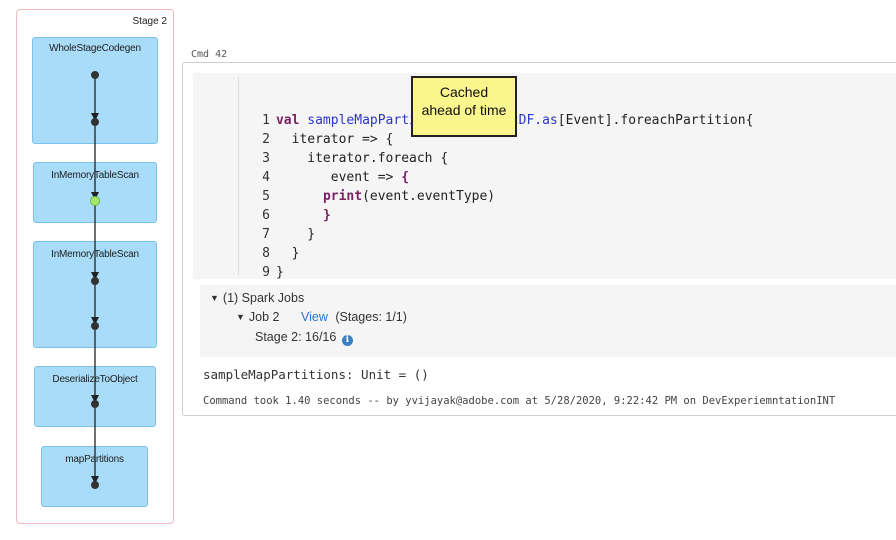 This screenshot has width=896, height=540. I want to click on code-line: 5 print(event.eventType), so click(344, 186).